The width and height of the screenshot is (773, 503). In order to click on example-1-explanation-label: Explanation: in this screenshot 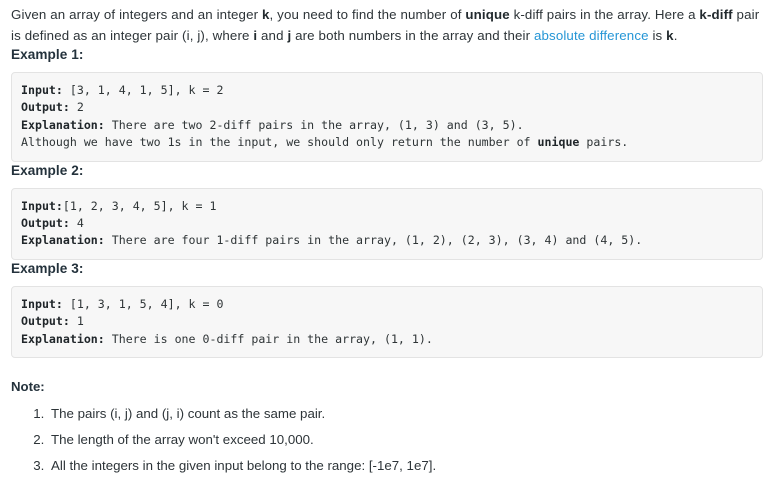, I will do `click(63, 124)`.